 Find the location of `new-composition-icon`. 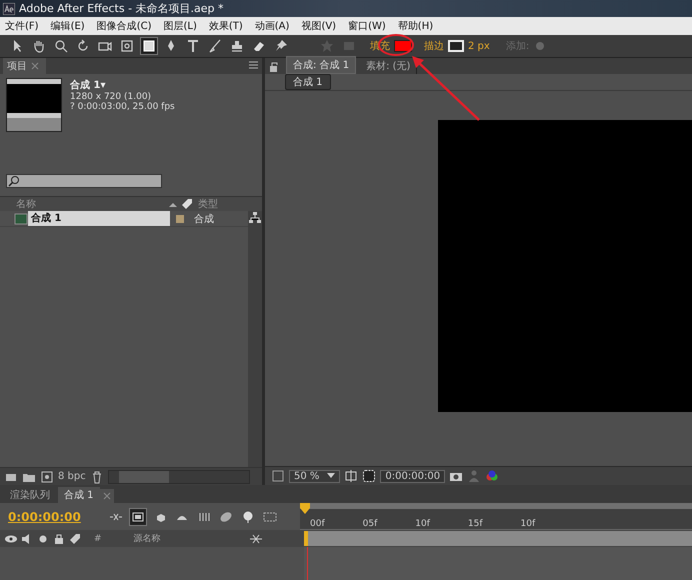

new-composition-icon is located at coordinates (47, 477).